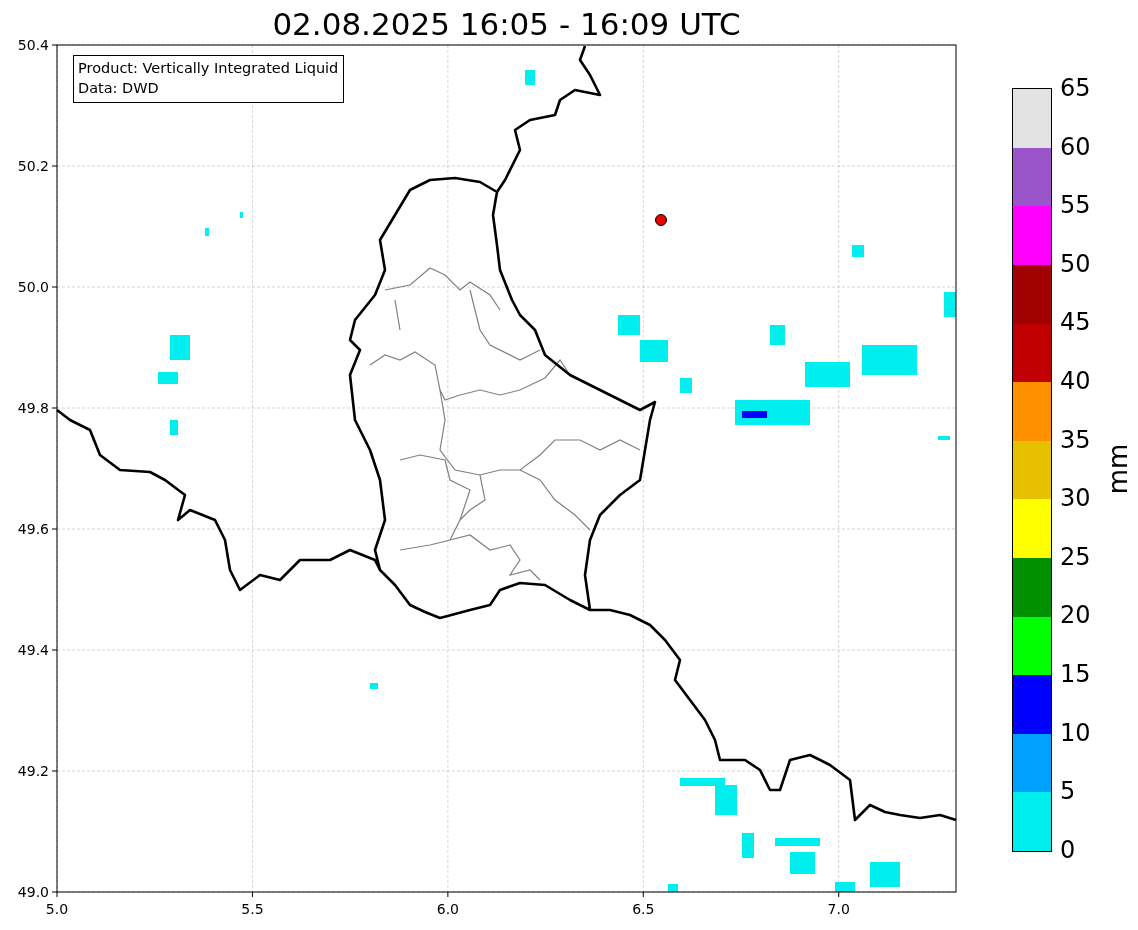 Image resolution: width=1138 pixels, height=930 pixels. Describe the element at coordinates (1075, 674) in the screenshot. I see `colorbar-tick-label: 15` at that location.